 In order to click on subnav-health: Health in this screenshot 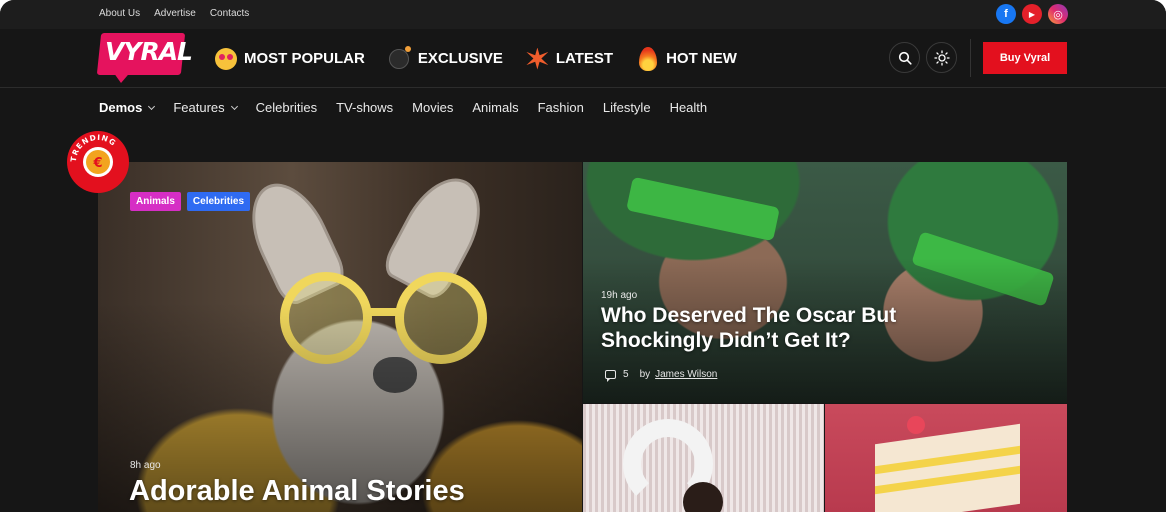, I will do `click(689, 107)`.